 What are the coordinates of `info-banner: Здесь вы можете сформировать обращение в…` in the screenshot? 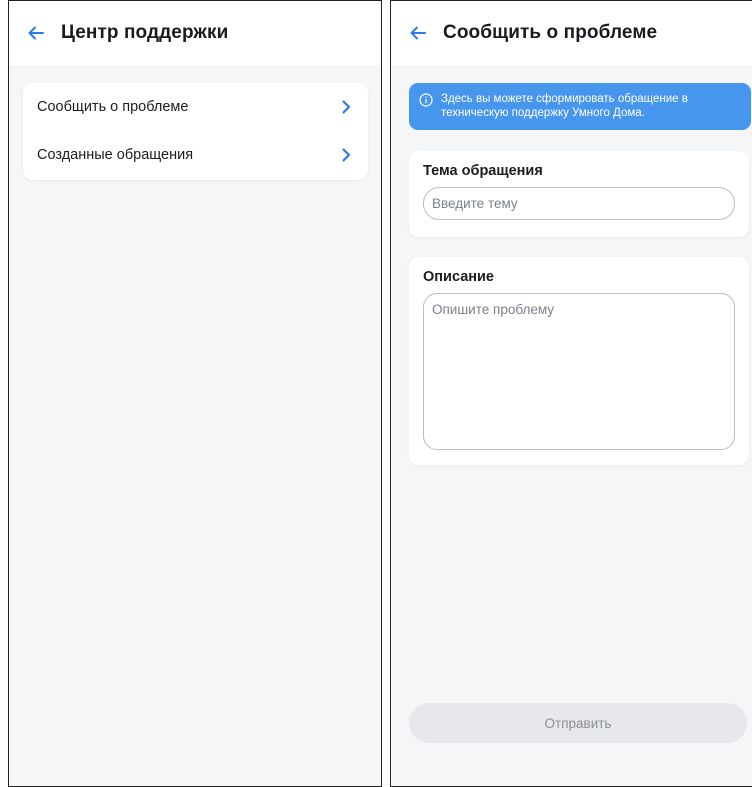 It's located at (580, 106).